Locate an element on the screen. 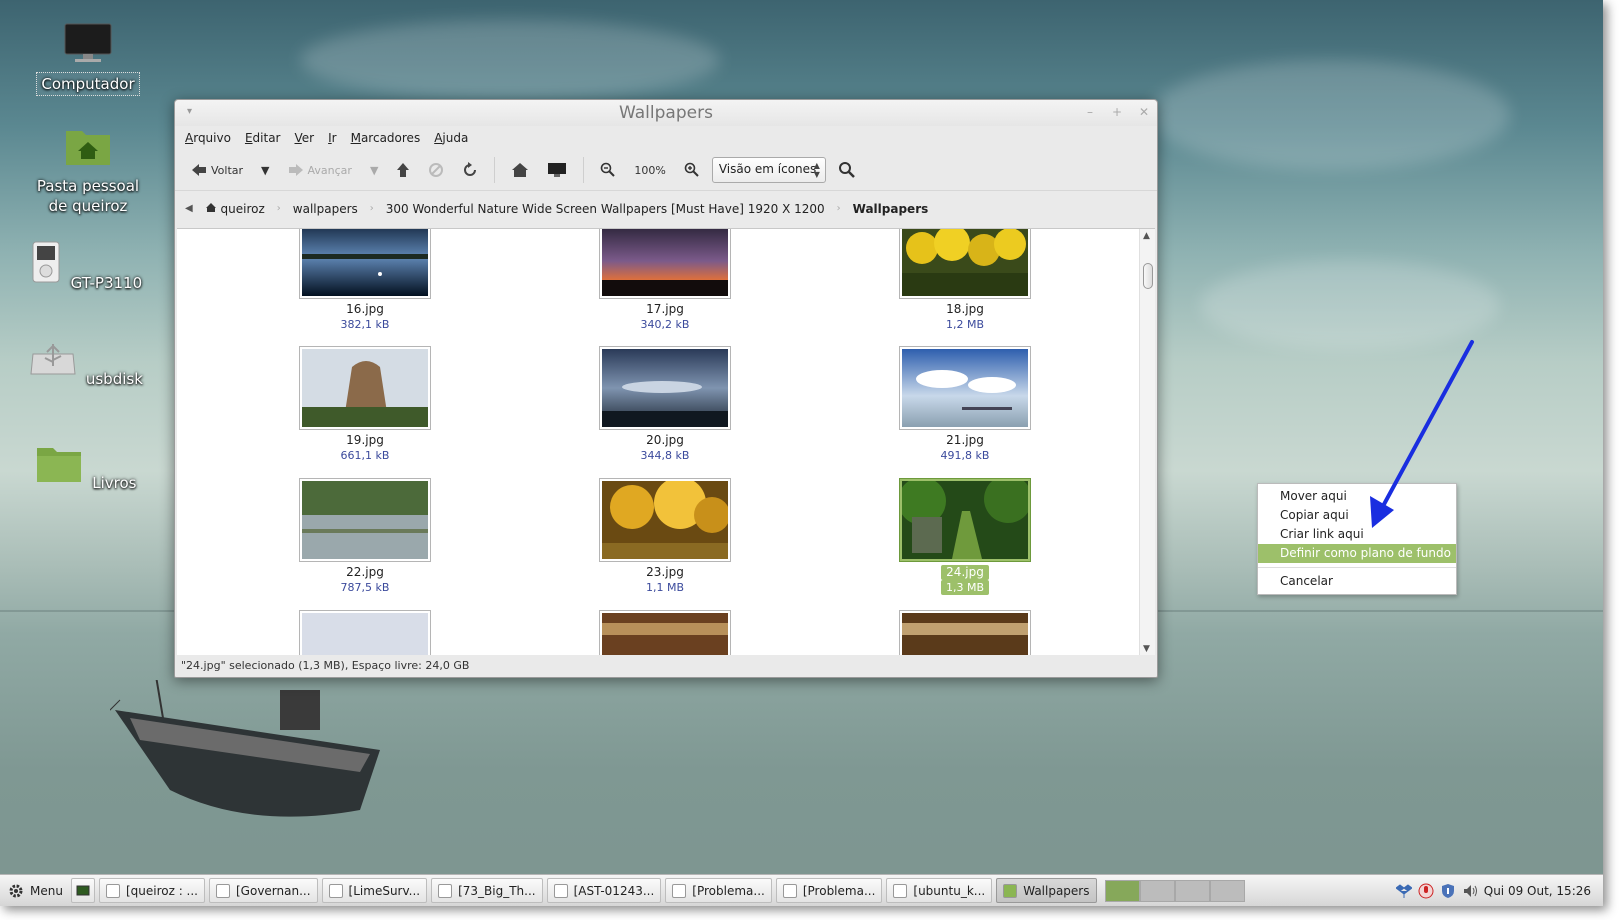  breadcrumb-item-queiroz: queiroz is located at coordinates (235, 209).